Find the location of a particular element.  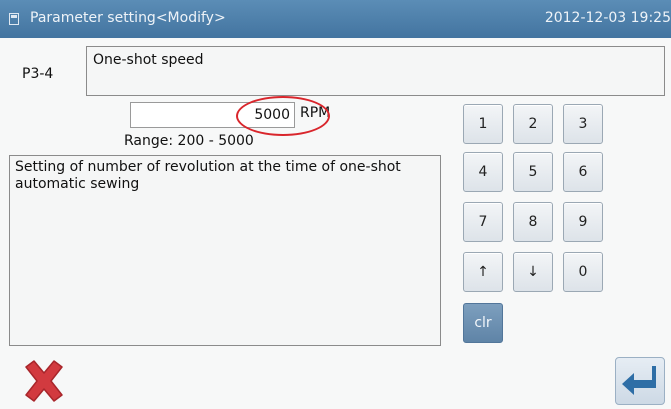

key-8: 8 is located at coordinates (533, 222).